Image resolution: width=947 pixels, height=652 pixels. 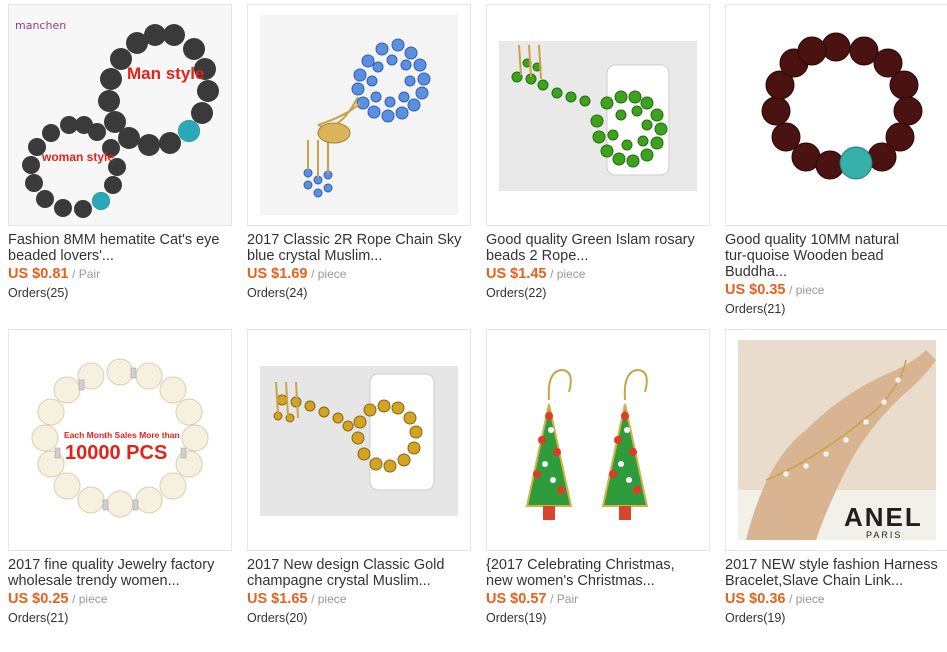 What do you see at coordinates (41, 25) in the screenshot?
I see `shop-logo-text: manchen` at bounding box center [41, 25].